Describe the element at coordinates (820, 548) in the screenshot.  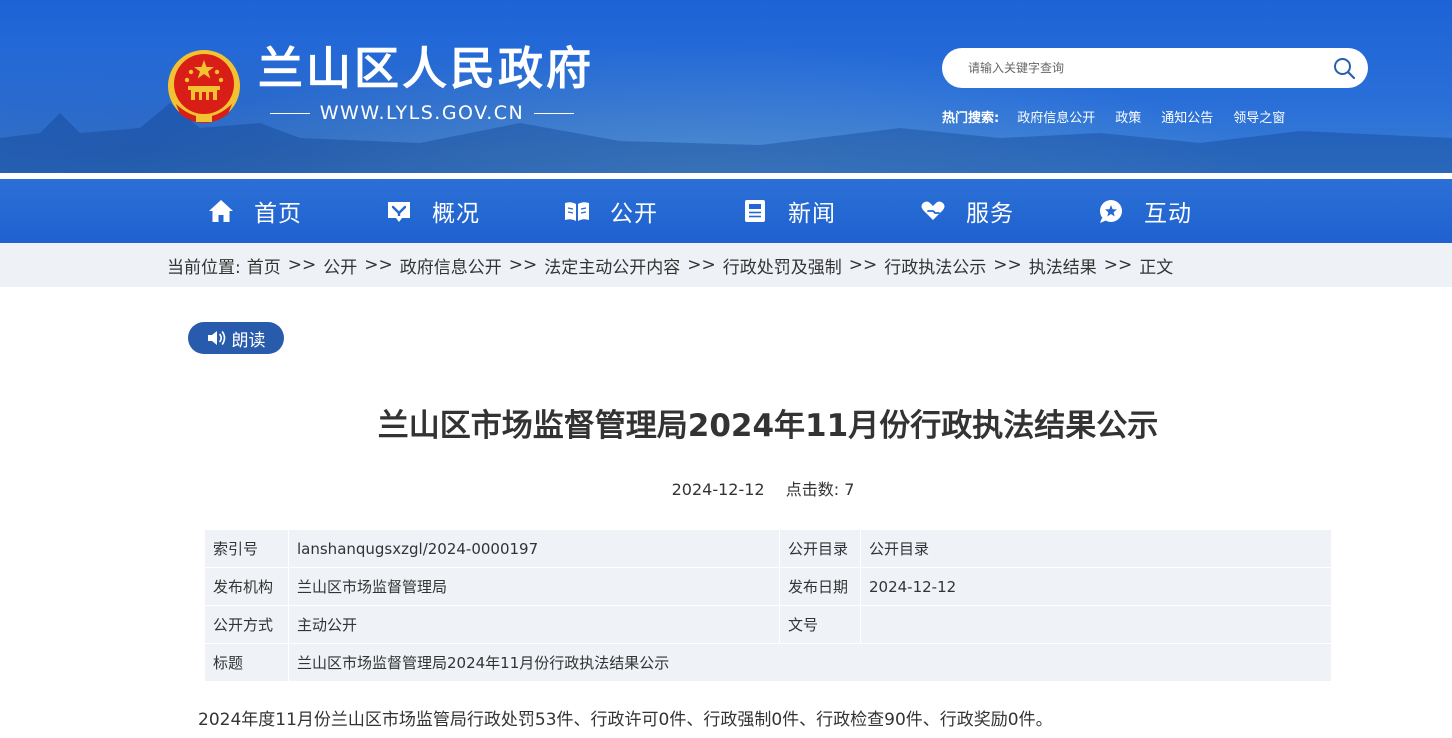
I see `info-key: 公开目录` at that location.